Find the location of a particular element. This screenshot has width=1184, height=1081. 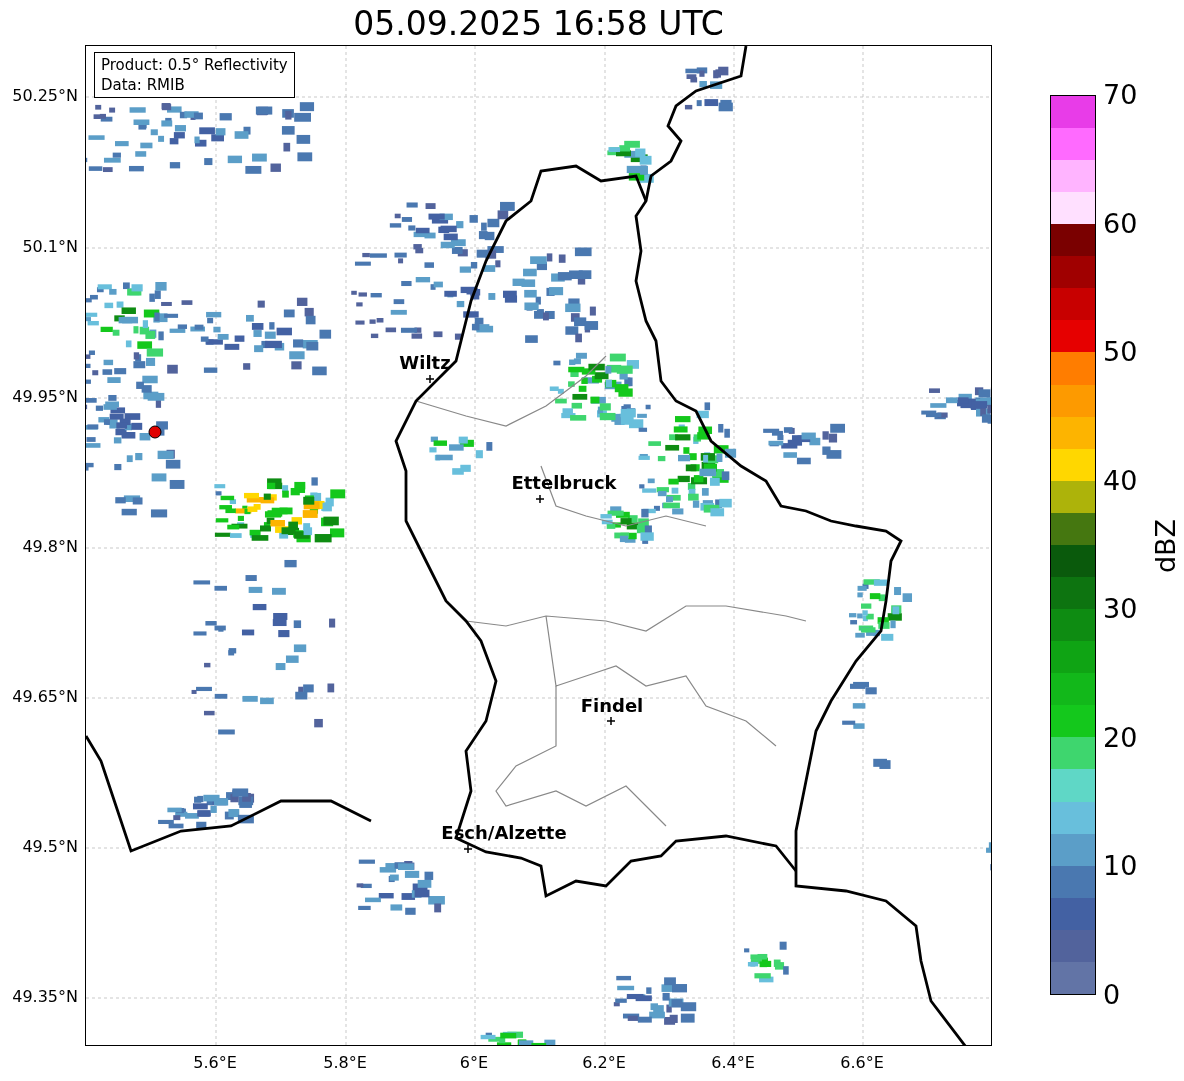

latitude-label: 49.5°N is located at coordinates (50, 847).